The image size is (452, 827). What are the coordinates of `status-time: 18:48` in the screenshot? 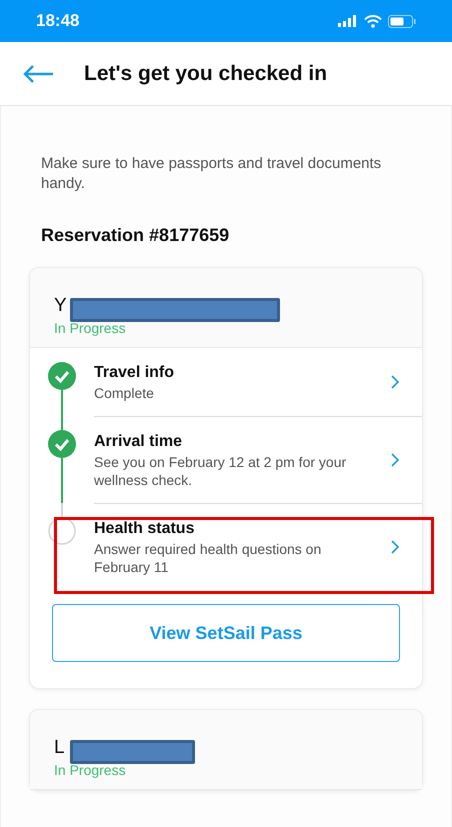 It's located at (58, 21).